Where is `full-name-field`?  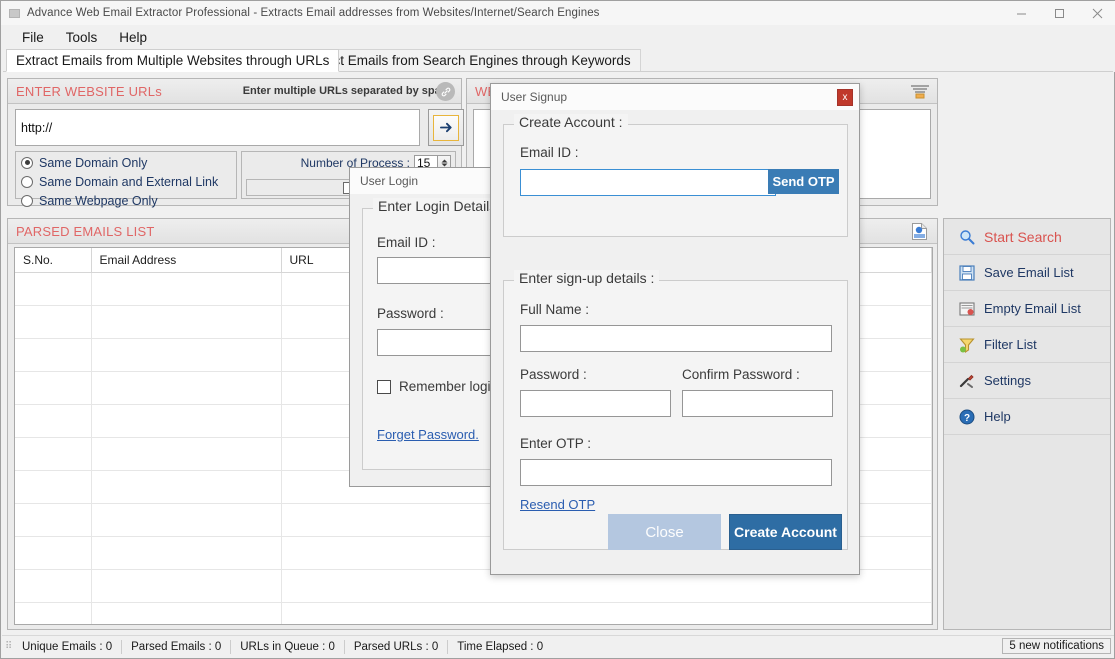
full-name-field is located at coordinates (676, 338).